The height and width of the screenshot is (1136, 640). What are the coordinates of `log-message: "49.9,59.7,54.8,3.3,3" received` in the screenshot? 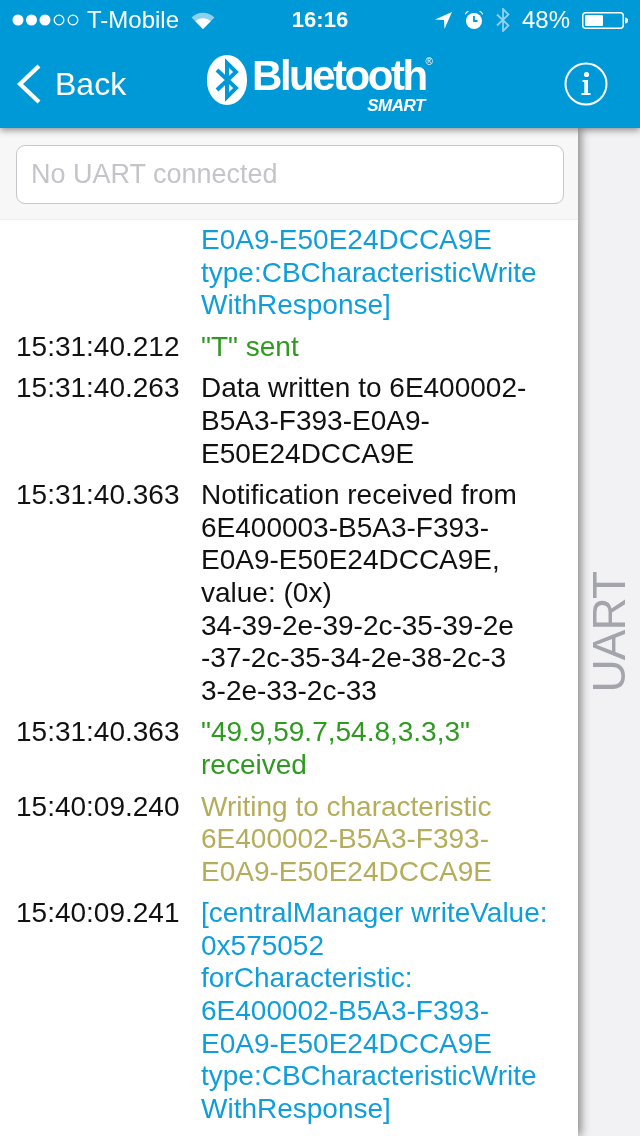 It's located at (335, 749).